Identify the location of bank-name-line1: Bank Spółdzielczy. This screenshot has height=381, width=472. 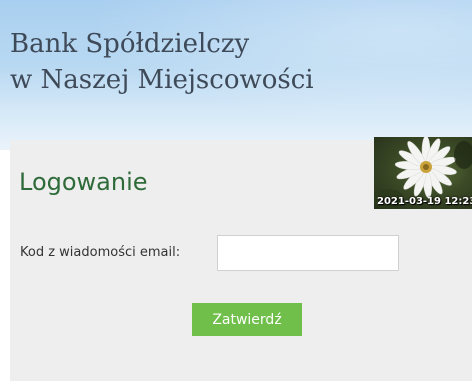
(130, 44).